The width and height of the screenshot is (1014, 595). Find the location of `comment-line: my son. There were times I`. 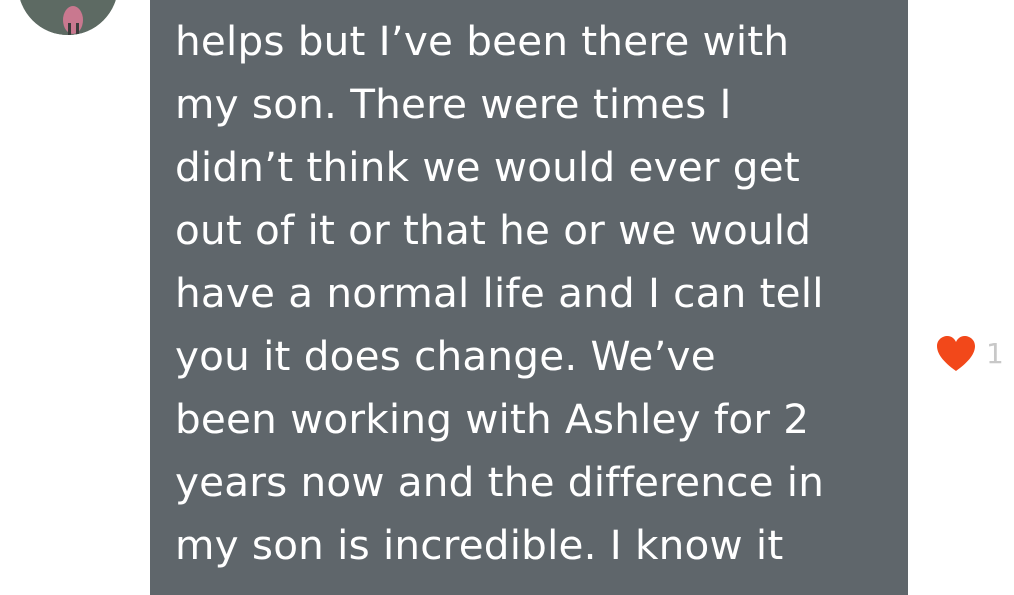

comment-line: my son. There were times I is located at coordinates (453, 104).